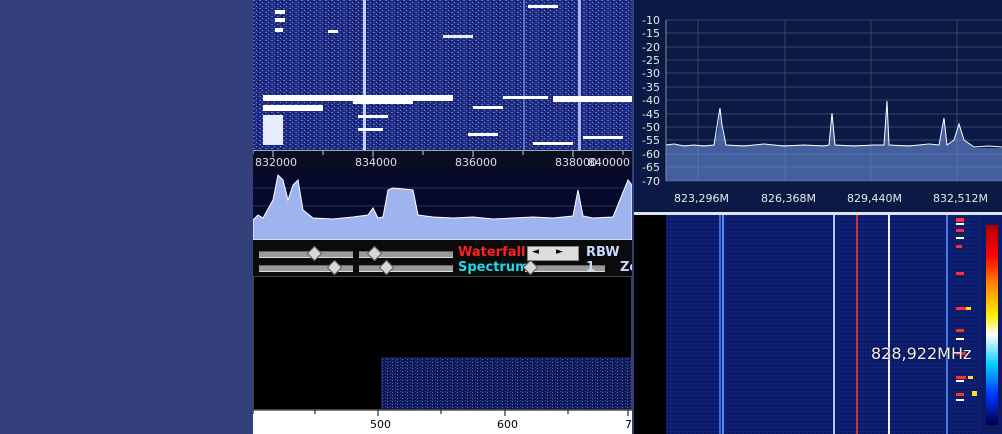 The width and height of the screenshot is (1002, 434). Describe the element at coordinates (874, 198) in the screenshot. I see `freq-axis-label: 829,440M` at that location.